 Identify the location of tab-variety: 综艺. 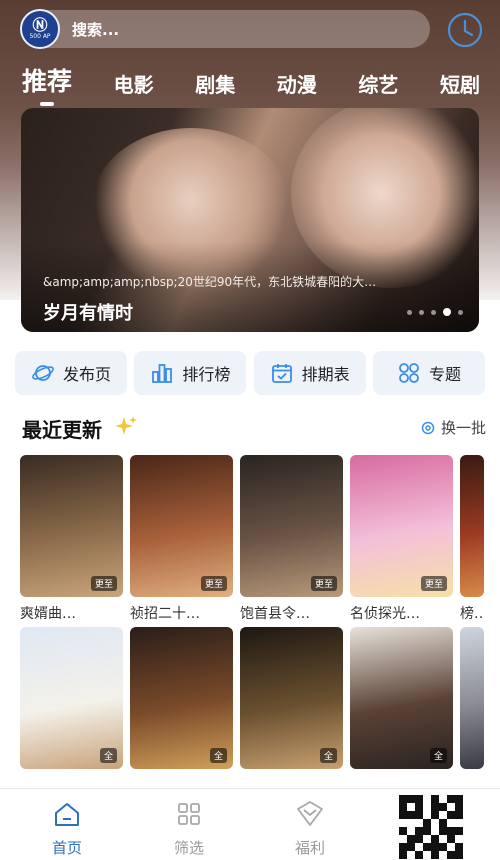
(378, 83).